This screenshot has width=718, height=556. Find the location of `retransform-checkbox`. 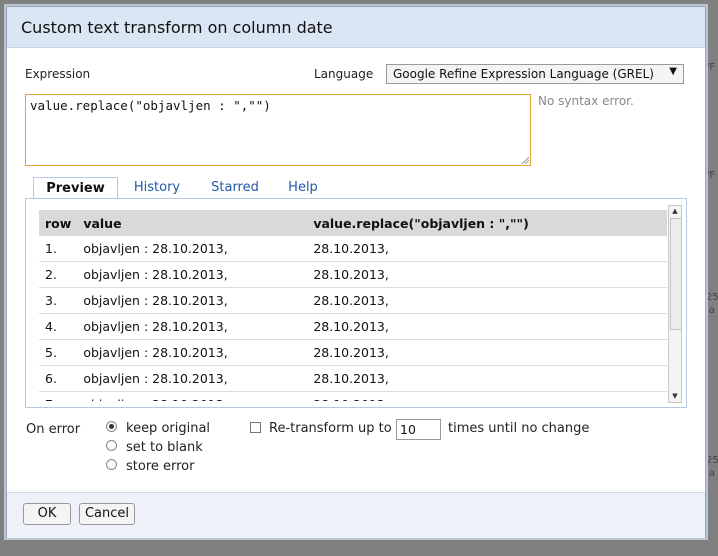

retransform-checkbox is located at coordinates (255, 427).